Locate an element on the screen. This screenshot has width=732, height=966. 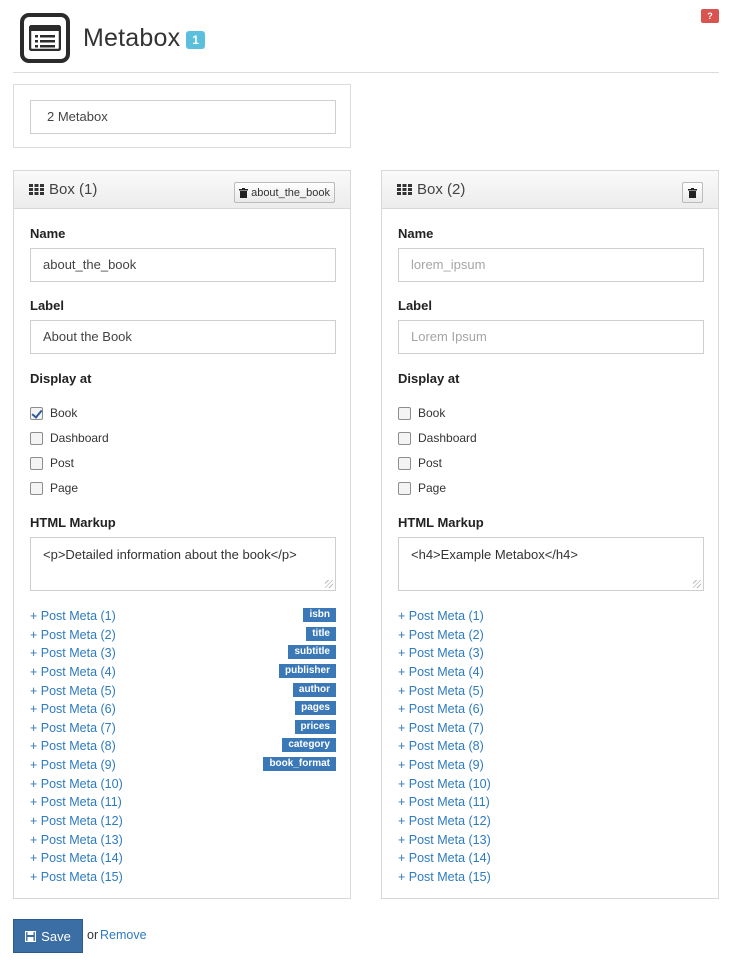
meta-key-tag: subtitle is located at coordinates (312, 652).